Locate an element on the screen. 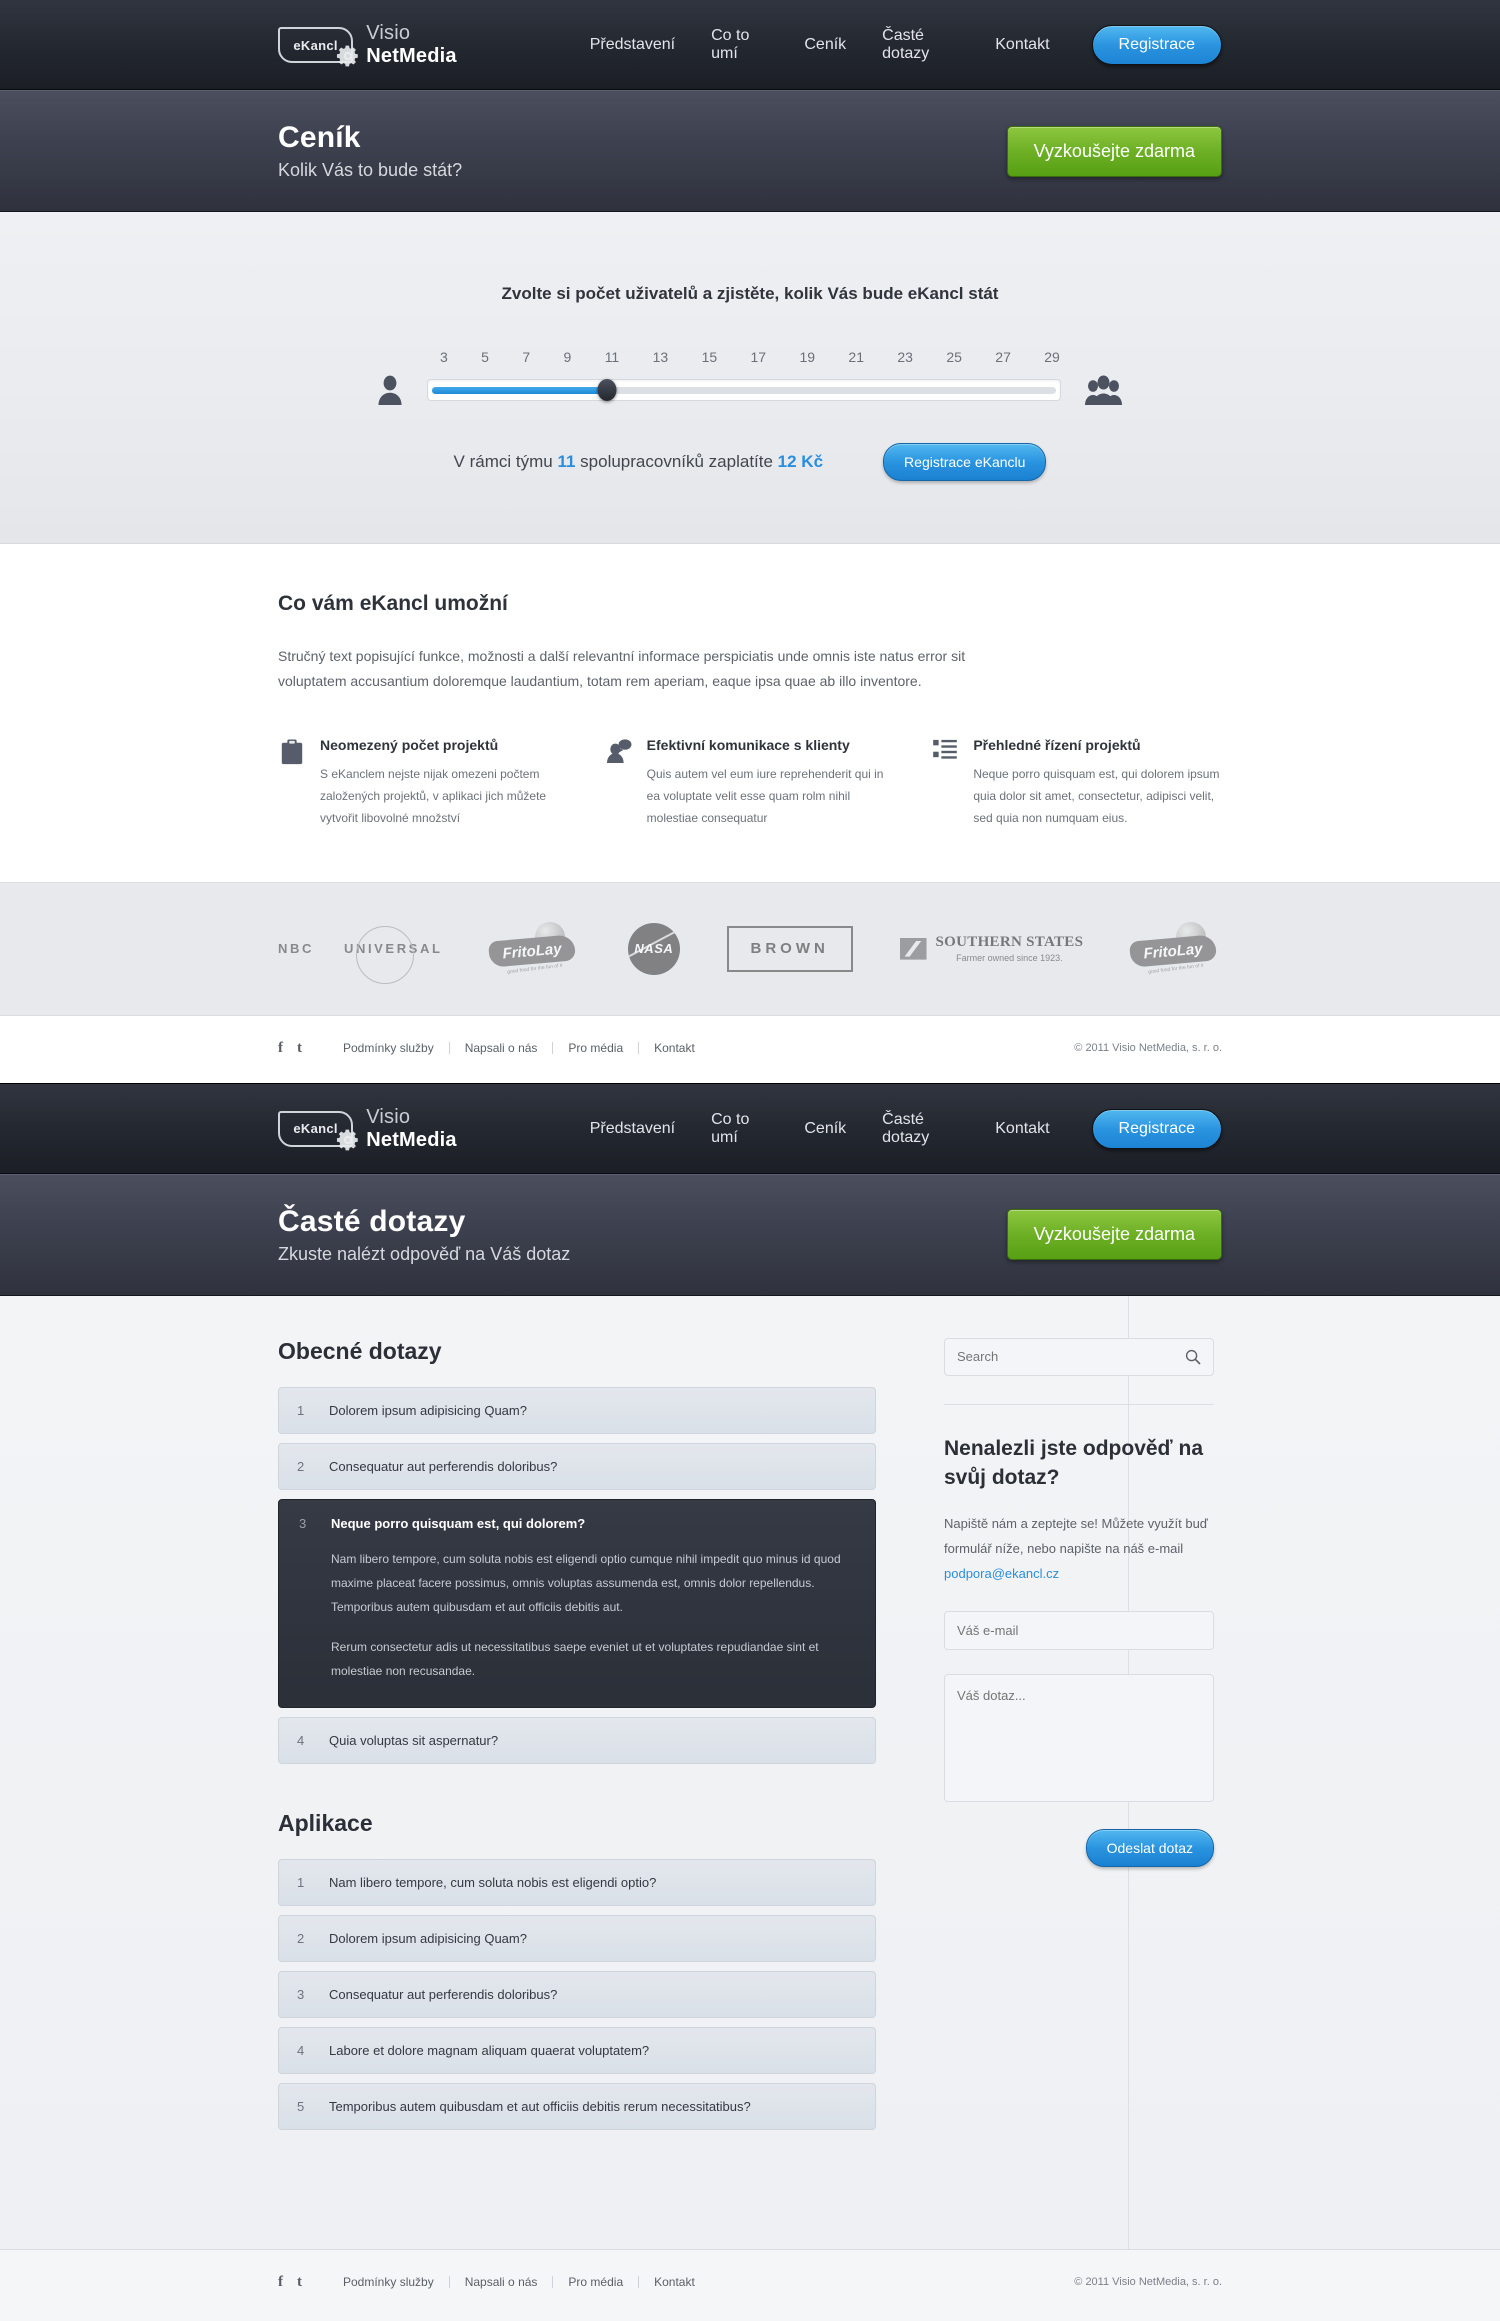 Image resolution: width=1500 pixels, height=2321 pixels. faq-item-number: 3 is located at coordinates (303, 1523).